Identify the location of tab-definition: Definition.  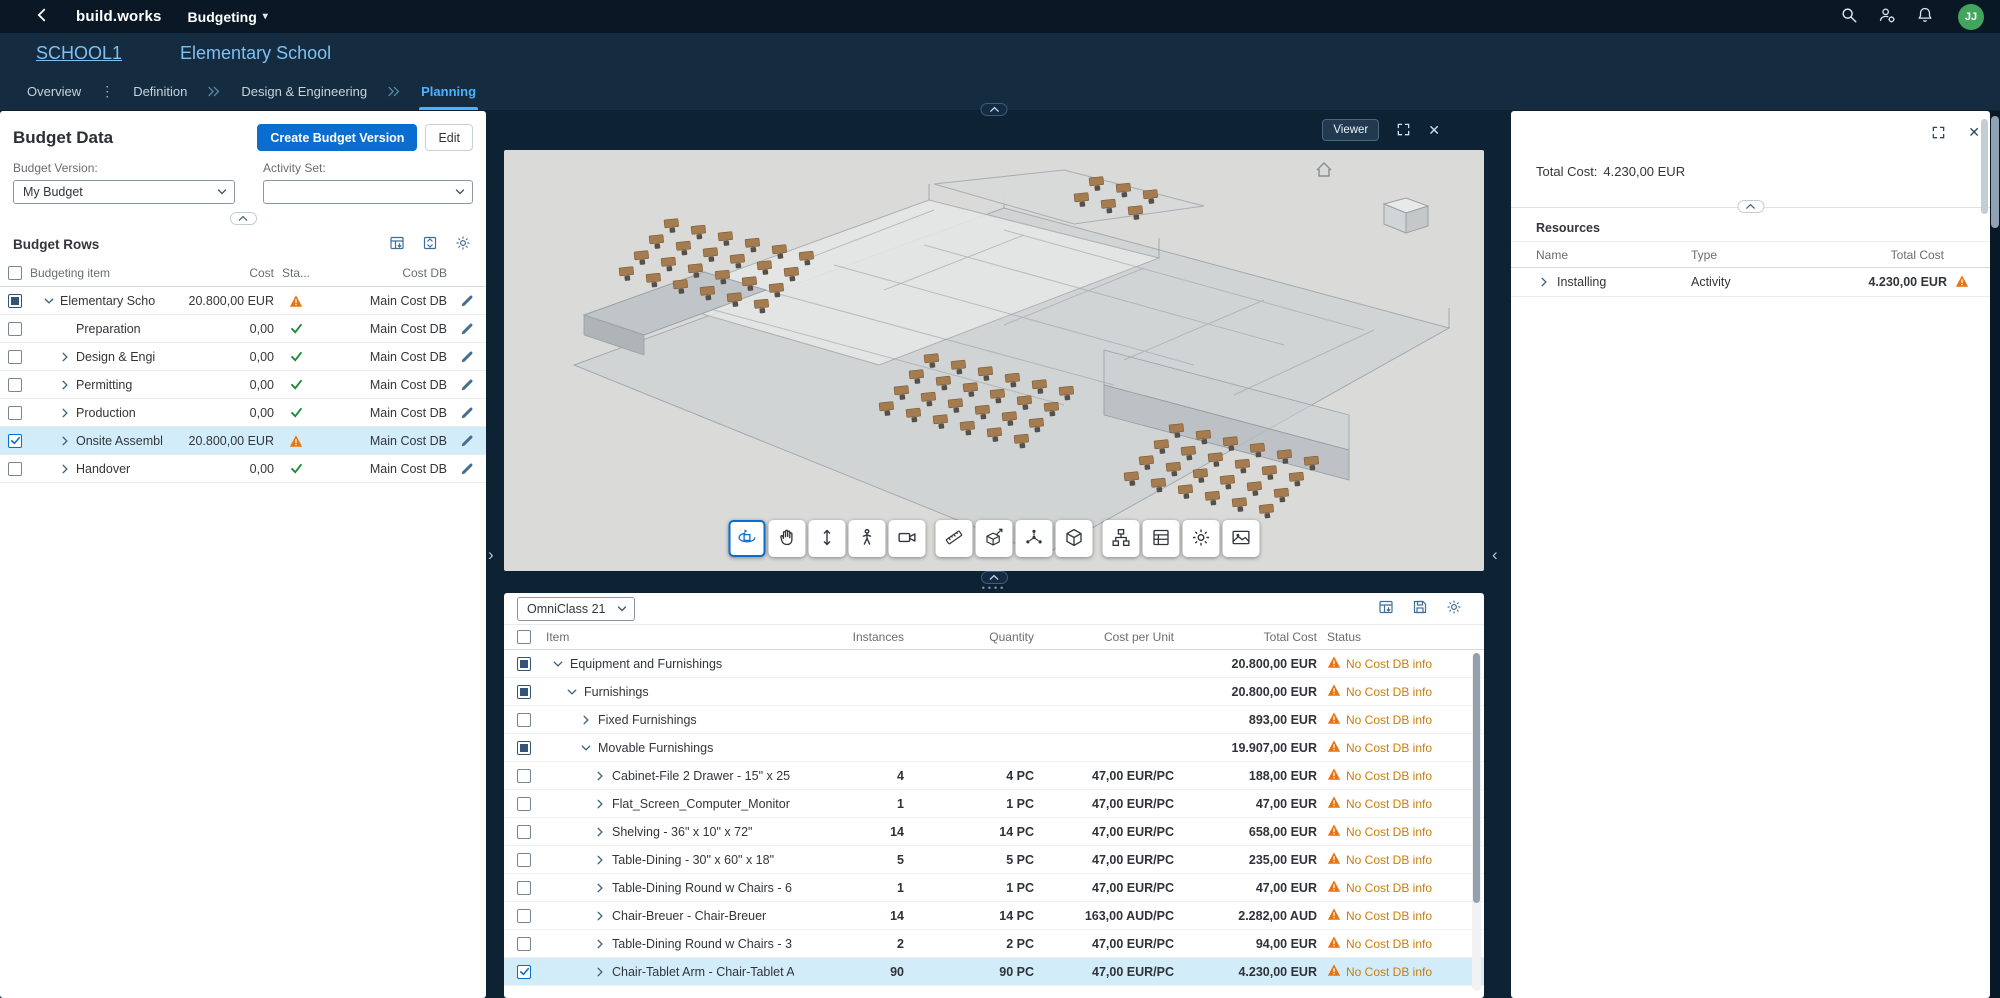
(160, 91).